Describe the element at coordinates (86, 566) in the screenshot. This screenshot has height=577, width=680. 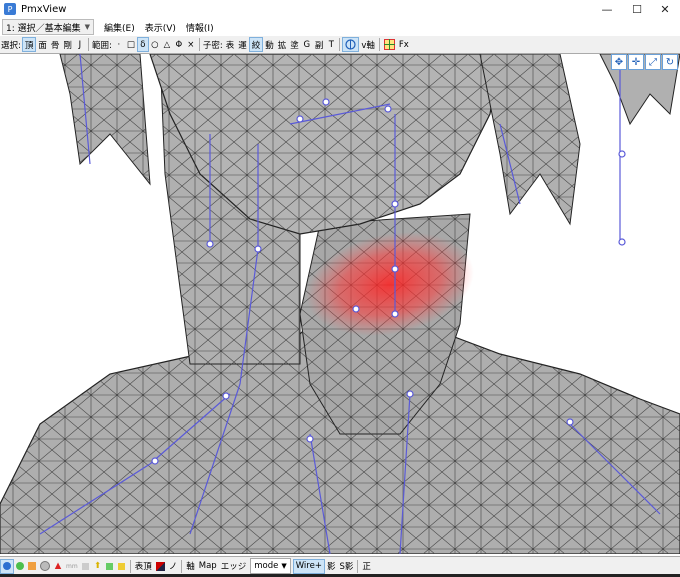
I see `gray-square-icon` at that location.